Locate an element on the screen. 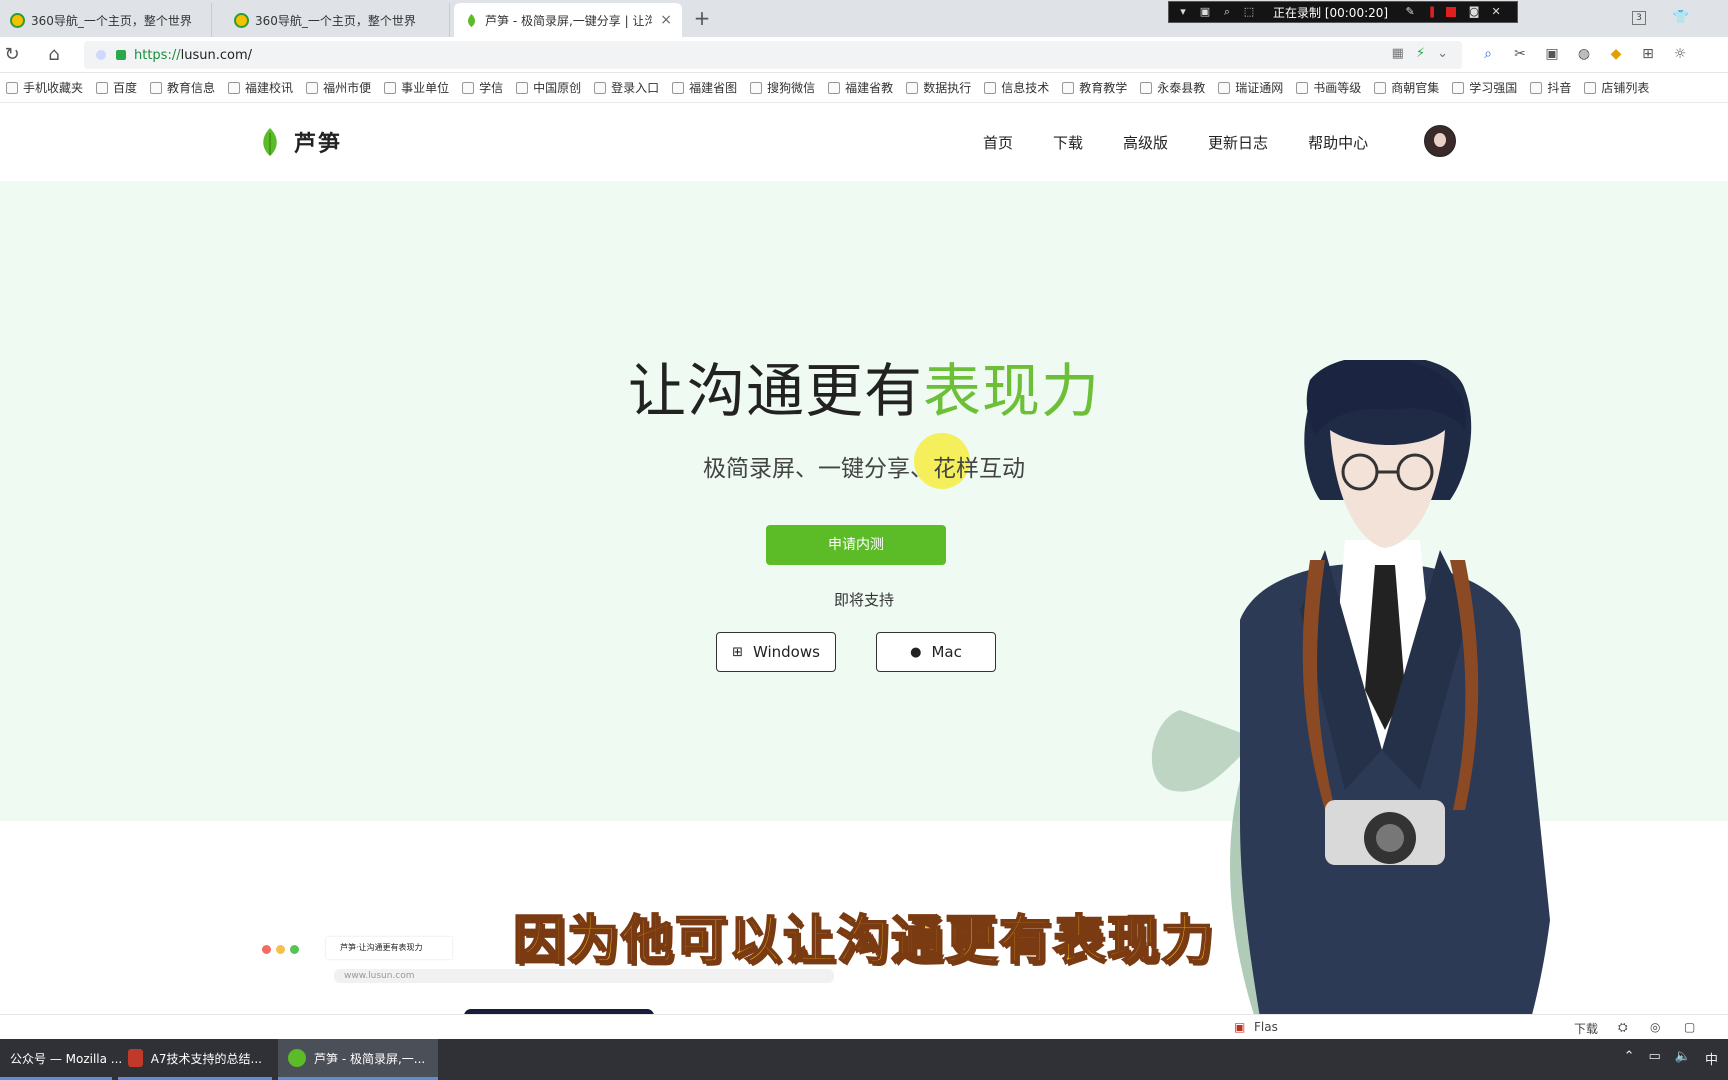  user-avatar is located at coordinates (1440, 141).